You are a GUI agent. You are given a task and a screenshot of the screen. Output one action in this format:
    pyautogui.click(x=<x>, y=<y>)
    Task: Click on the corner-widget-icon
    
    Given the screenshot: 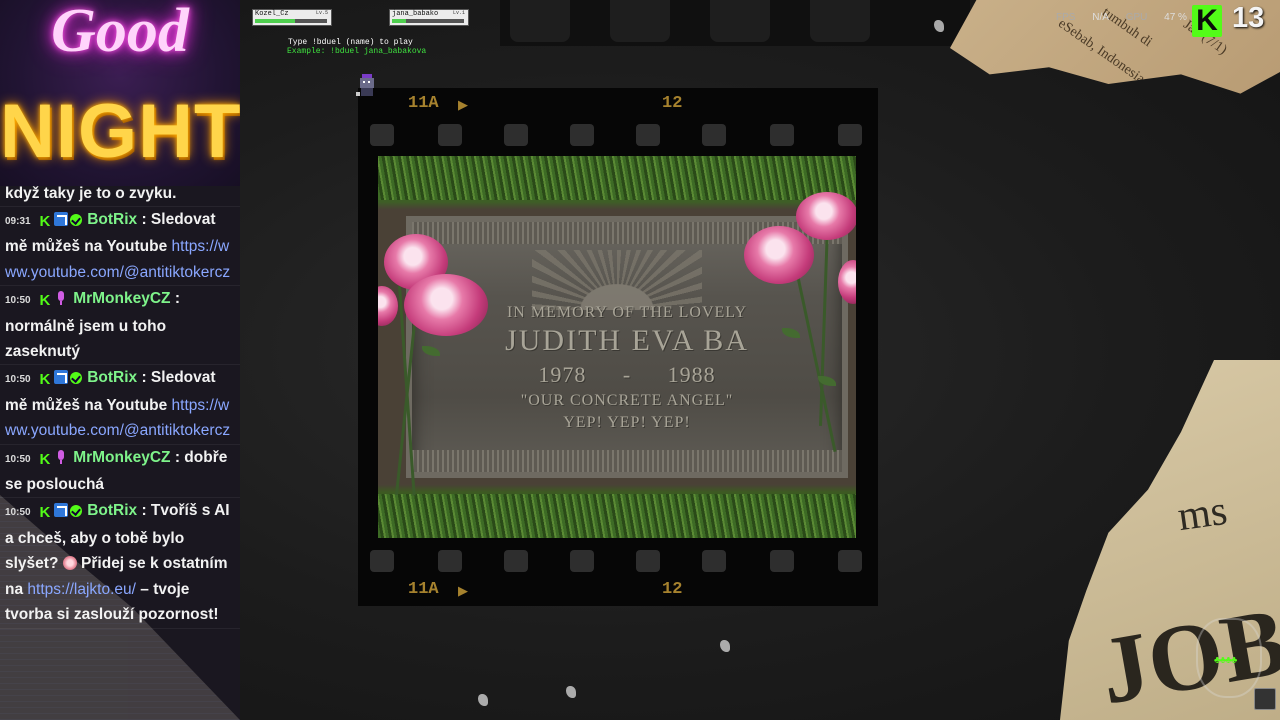 What is the action you would take?
    pyautogui.click(x=1265, y=699)
    